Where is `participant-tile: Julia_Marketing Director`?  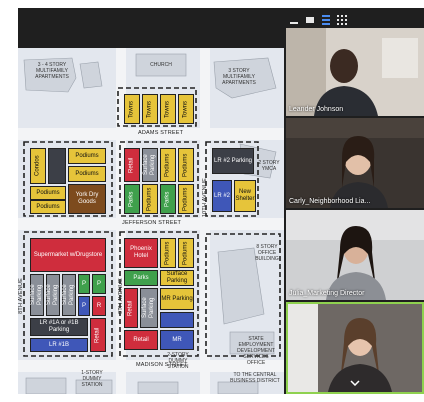 participant-tile: Julia_Marketing Director is located at coordinates (355, 255).